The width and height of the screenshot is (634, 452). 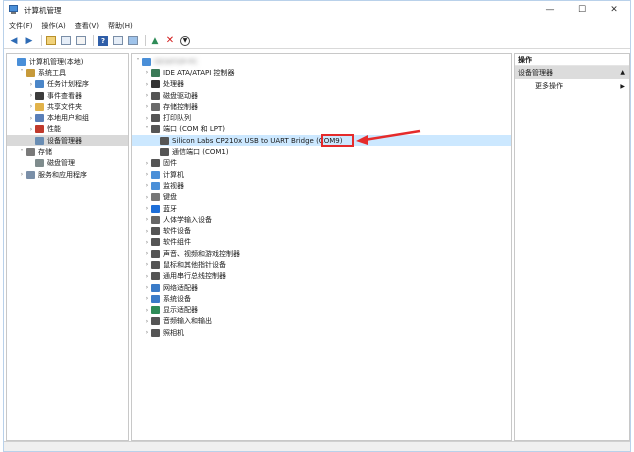 I want to click on device-tree-row: ˅ DESKTOP-PC, so click(x=321, y=61).